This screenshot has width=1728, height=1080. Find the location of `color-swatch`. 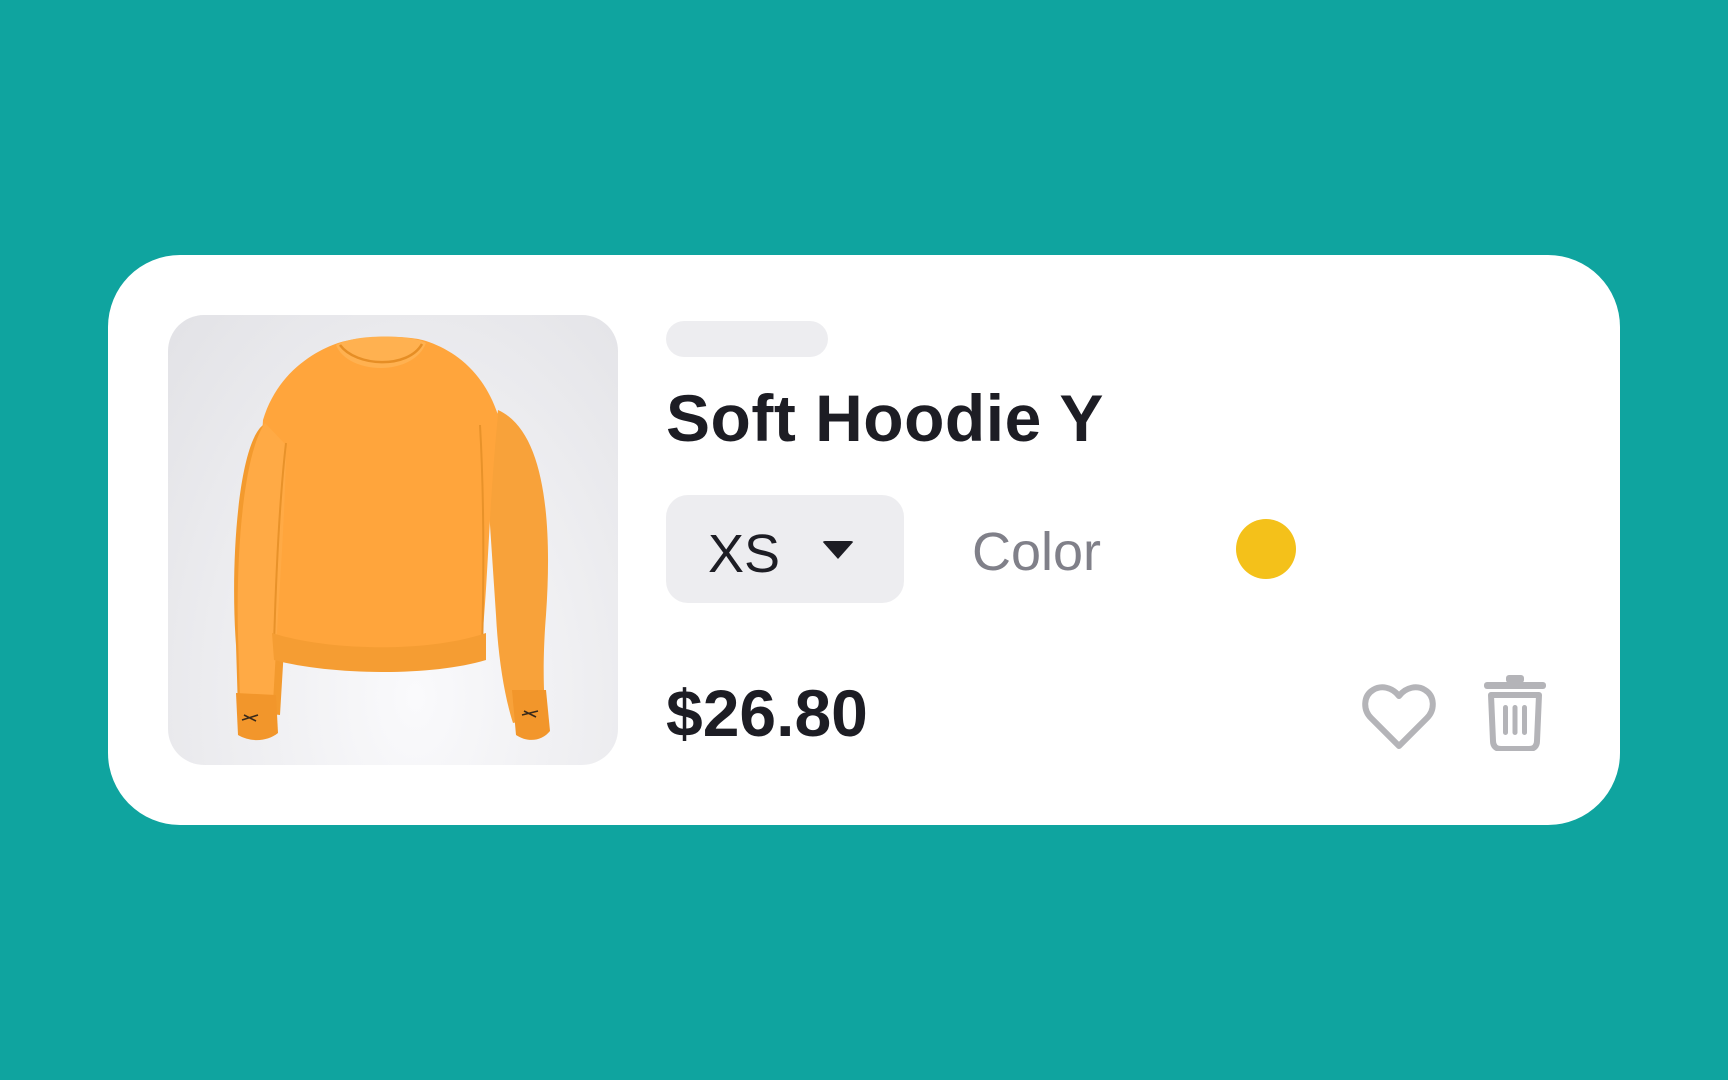

color-swatch is located at coordinates (1266, 549).